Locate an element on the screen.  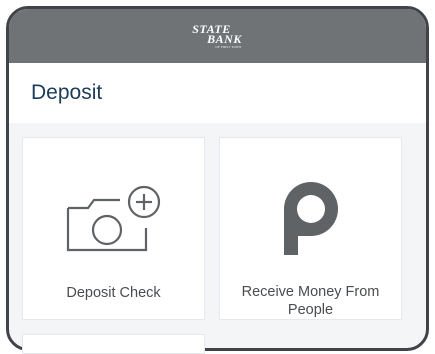
camera-plus-icon is located at coordinates (114, 207).